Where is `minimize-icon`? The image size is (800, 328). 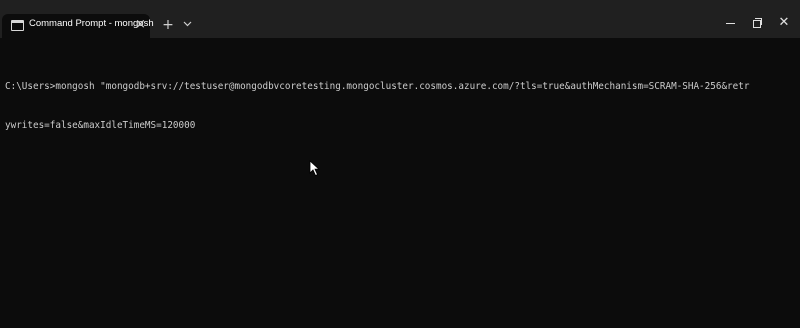
minimize-icon is located at coordinates (730, 23).